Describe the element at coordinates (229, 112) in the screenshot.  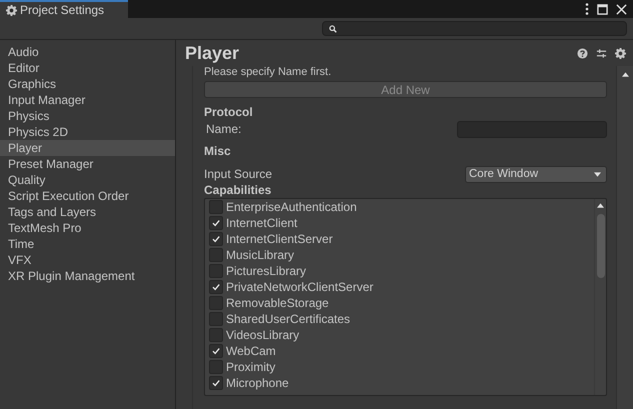
I see `section-heading: Protocol` at that location.